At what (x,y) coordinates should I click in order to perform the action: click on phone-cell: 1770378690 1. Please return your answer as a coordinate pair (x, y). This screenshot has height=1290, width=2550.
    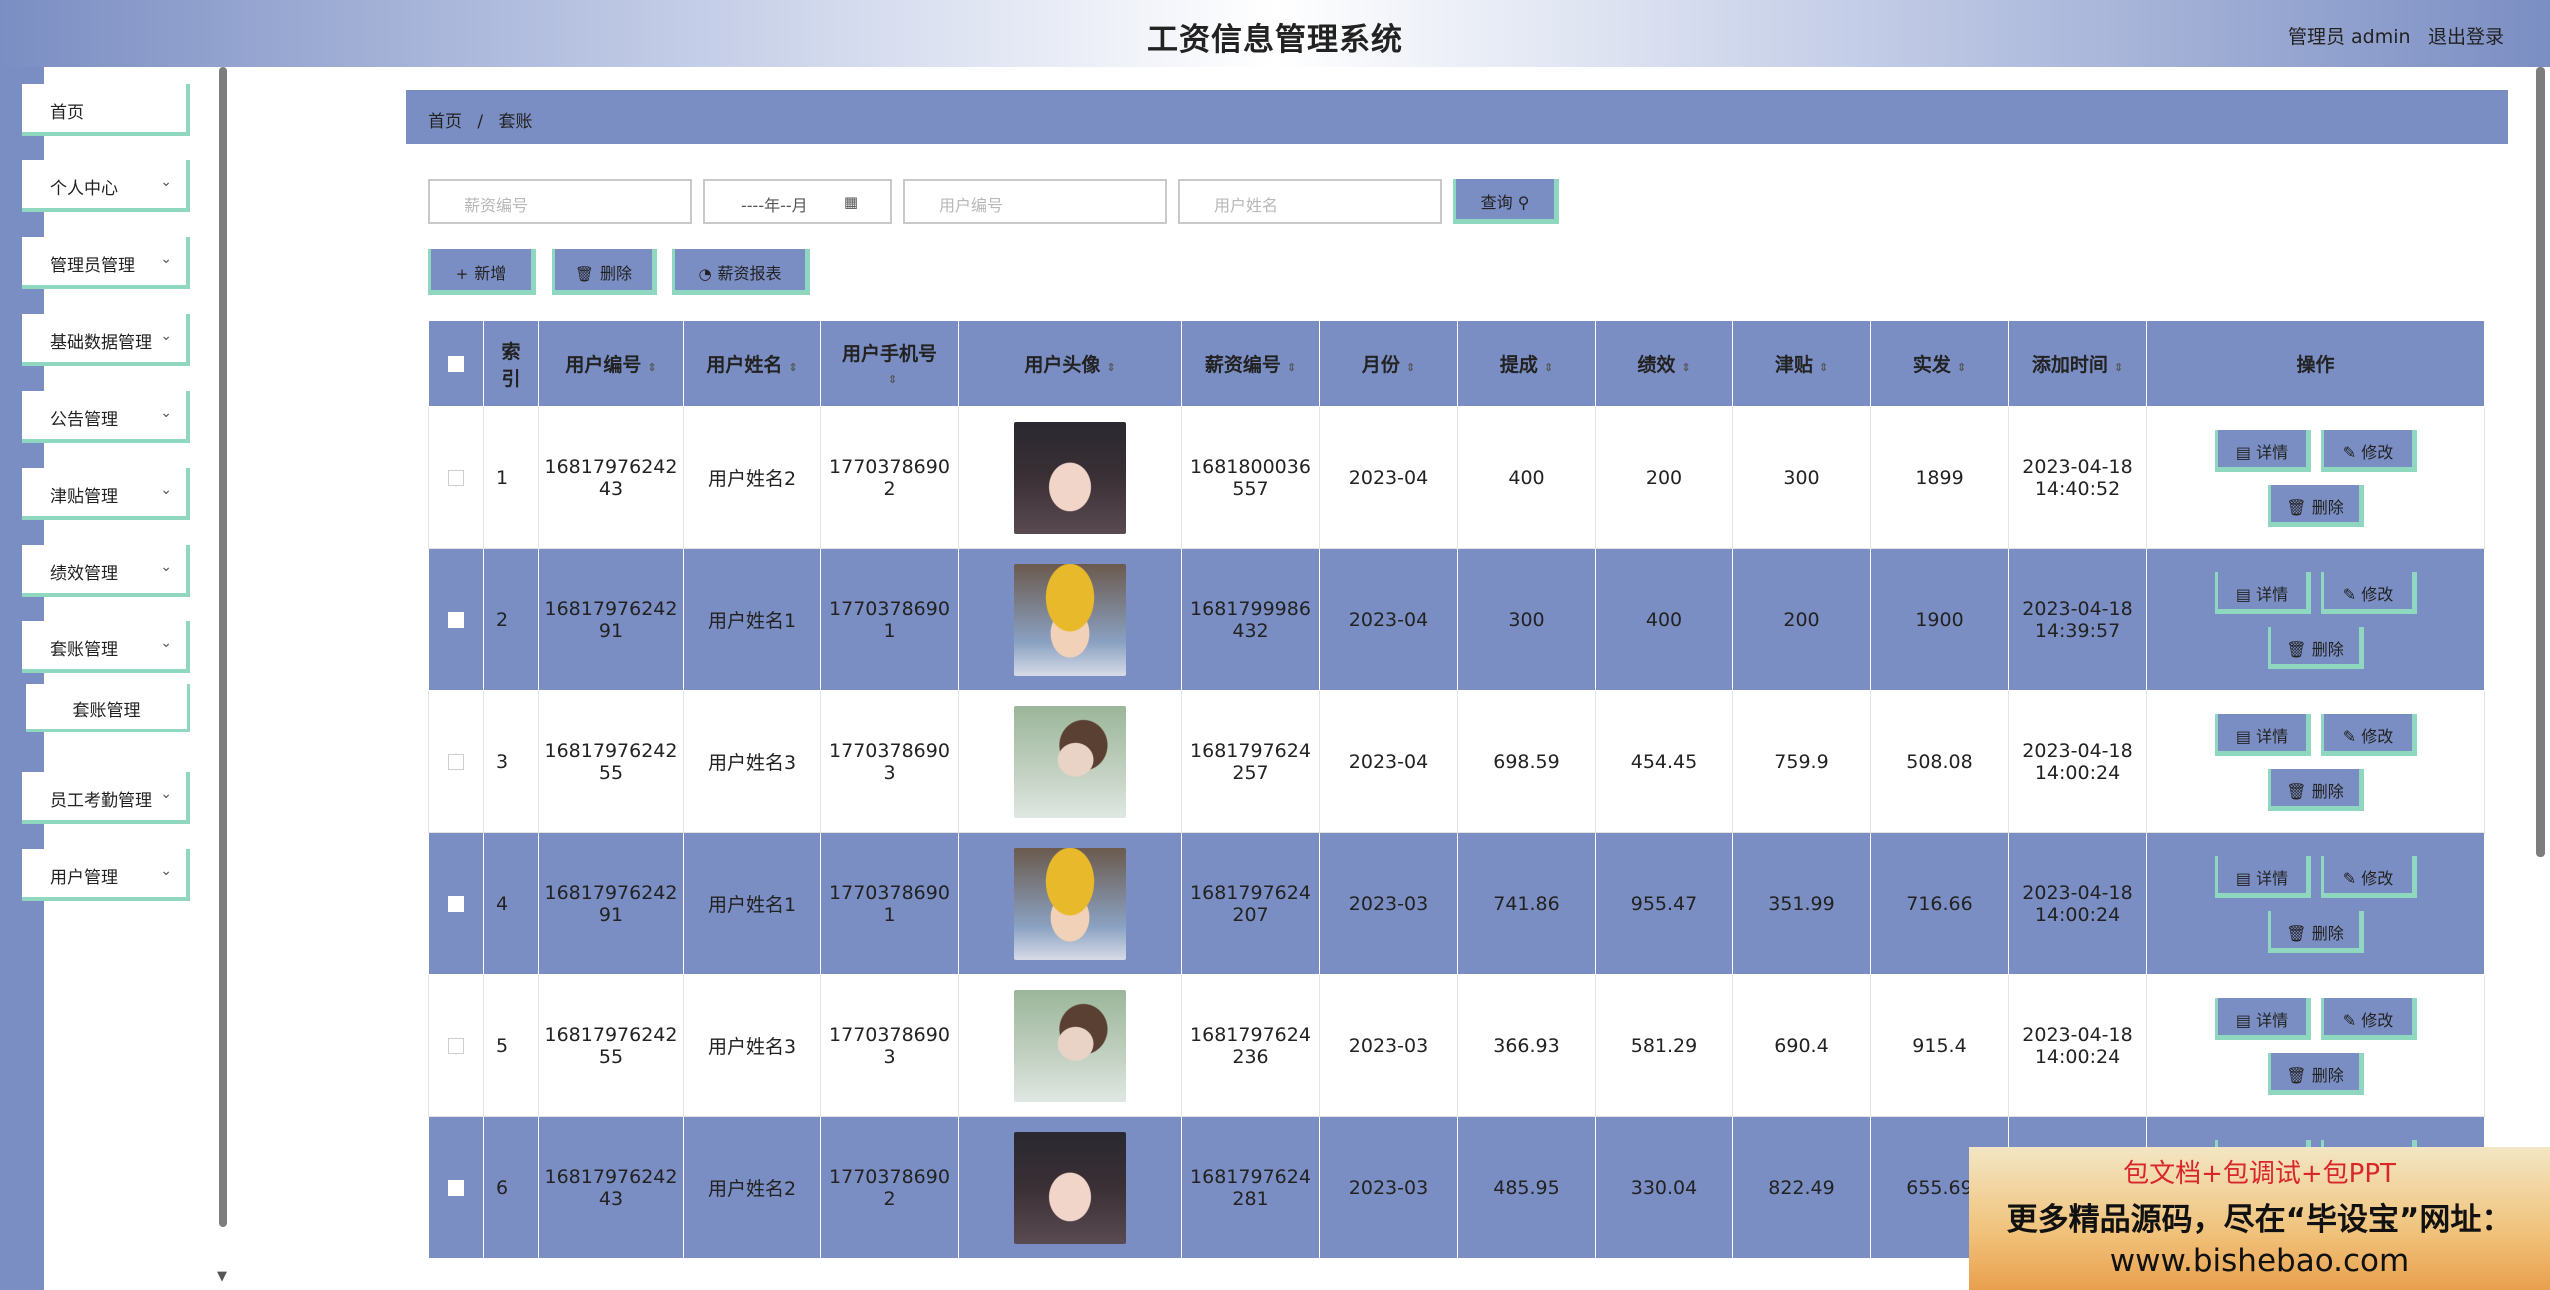
    Looking at the image, I should click on (889, 619).